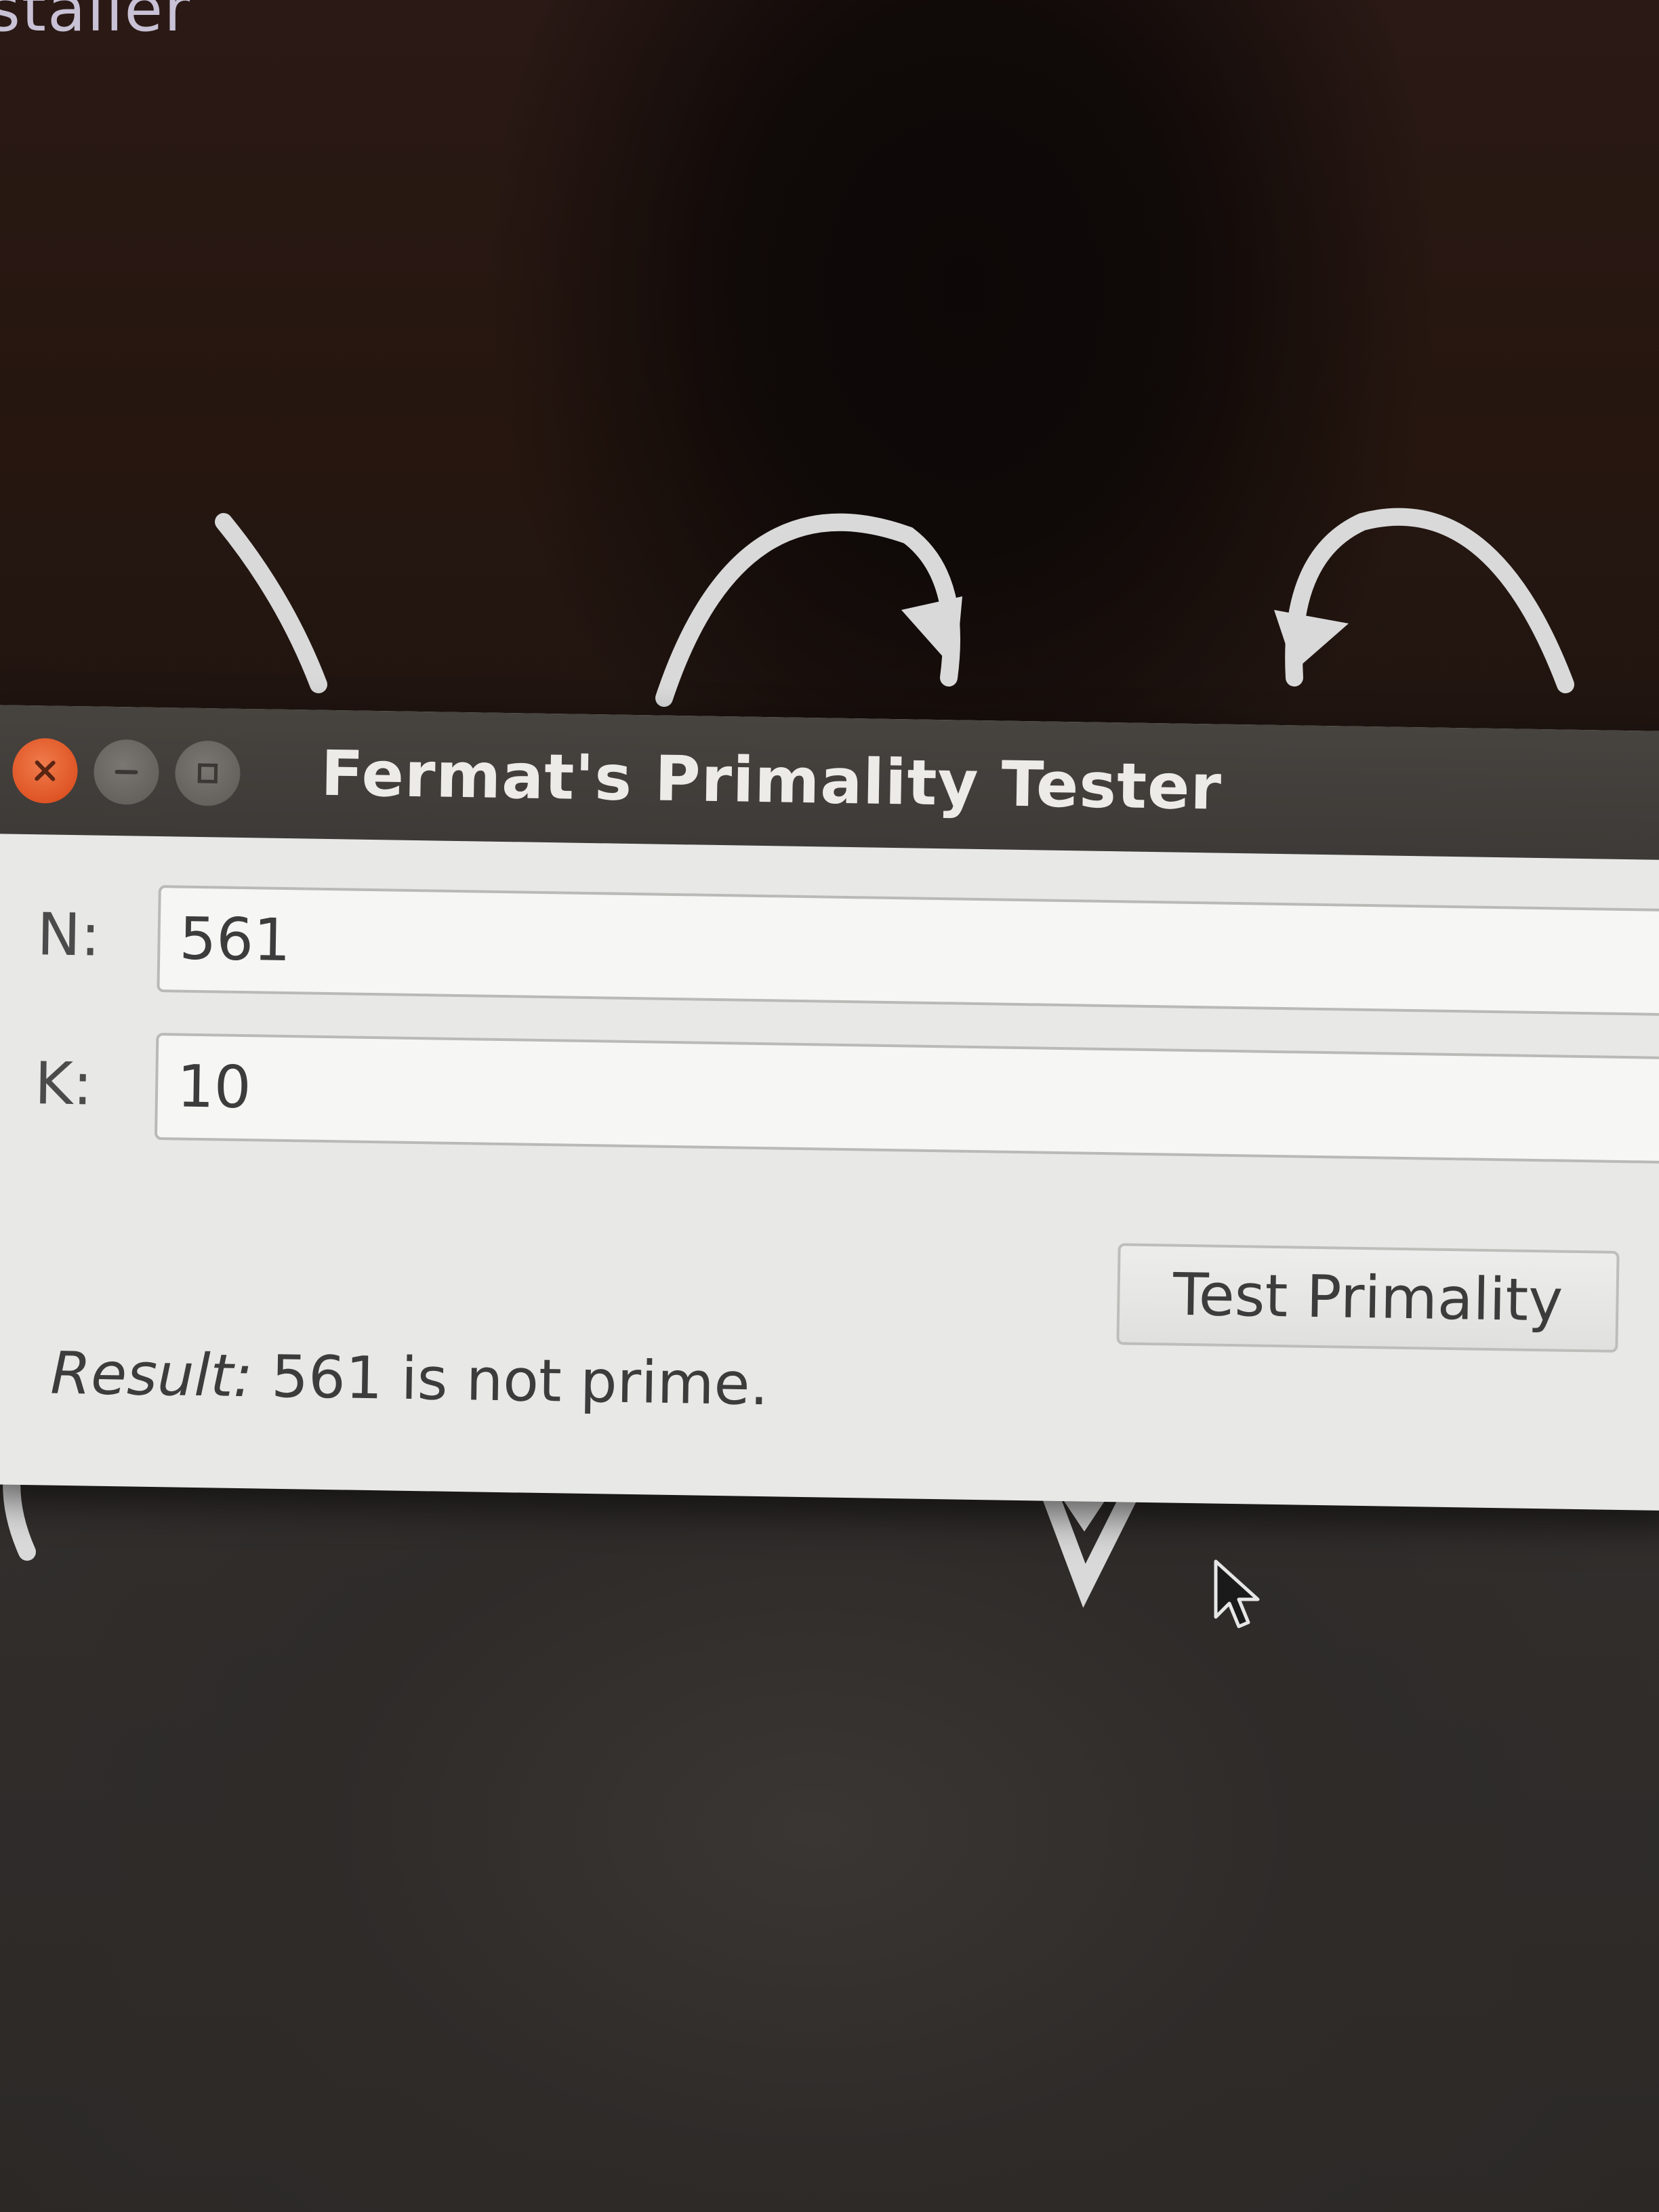  Describe the element at coordinates (908, 951) in the screenshot. I see `n-input` at that location.